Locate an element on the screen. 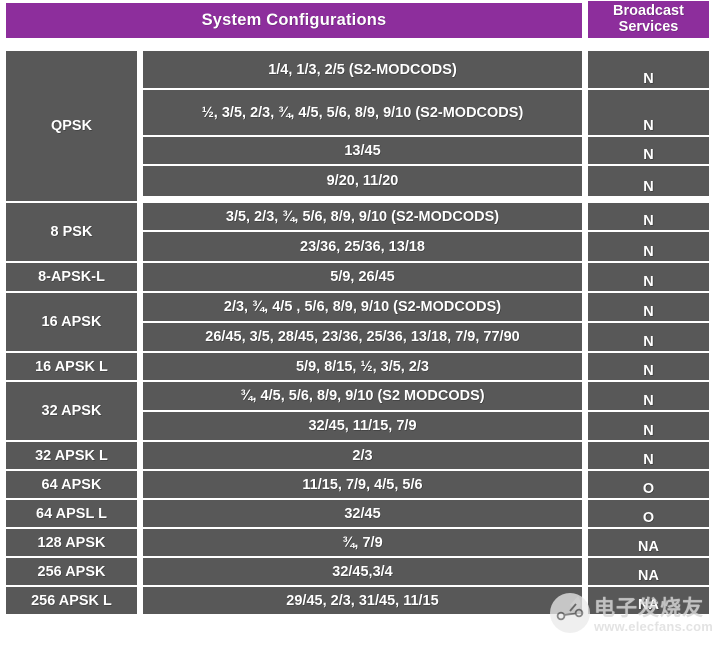 The height and width of the screenshot is (648, 713). modulation-cell: 32 APSK is located at coordinates (71, 411).